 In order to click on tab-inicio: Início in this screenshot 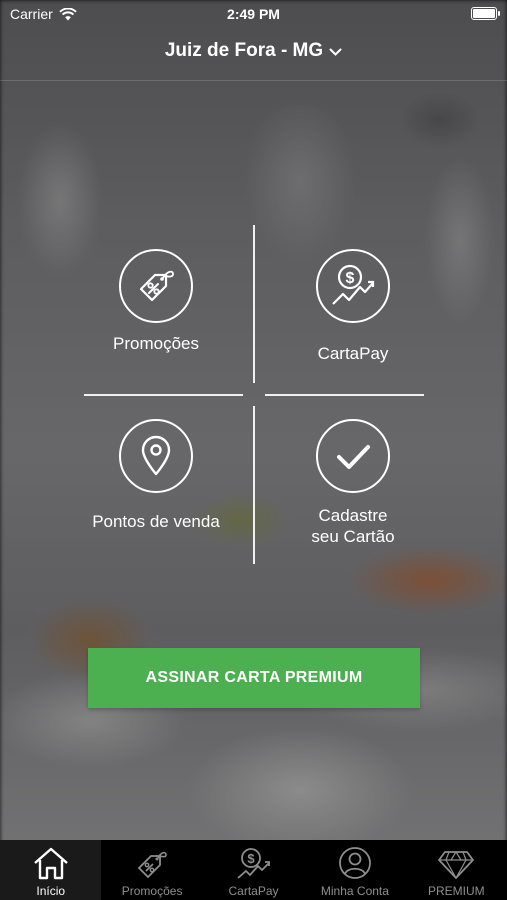, I will do `click(51, 870)`.